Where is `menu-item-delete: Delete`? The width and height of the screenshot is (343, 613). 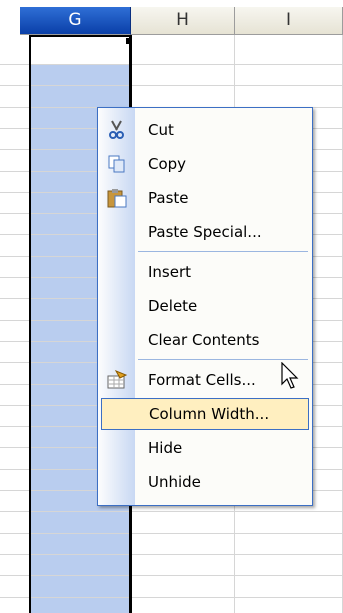 menu-item-delete: Delete is located at coordinates (205, 306).